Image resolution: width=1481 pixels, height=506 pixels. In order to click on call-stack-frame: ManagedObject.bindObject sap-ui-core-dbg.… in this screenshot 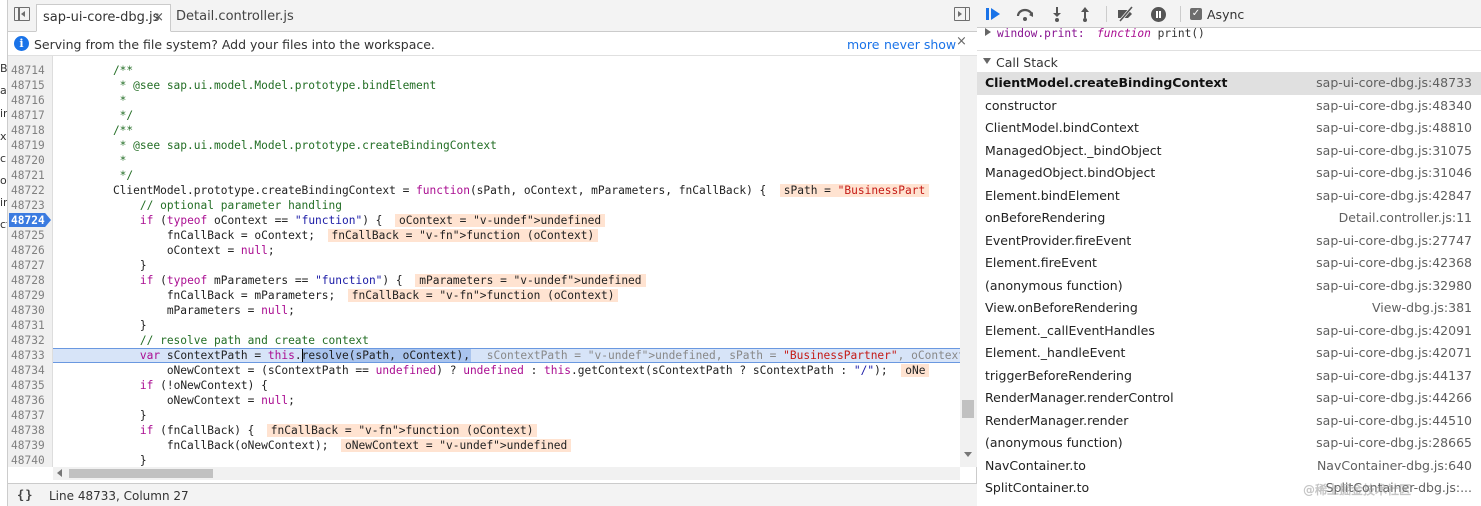, I will do `click(1229, 173)`.